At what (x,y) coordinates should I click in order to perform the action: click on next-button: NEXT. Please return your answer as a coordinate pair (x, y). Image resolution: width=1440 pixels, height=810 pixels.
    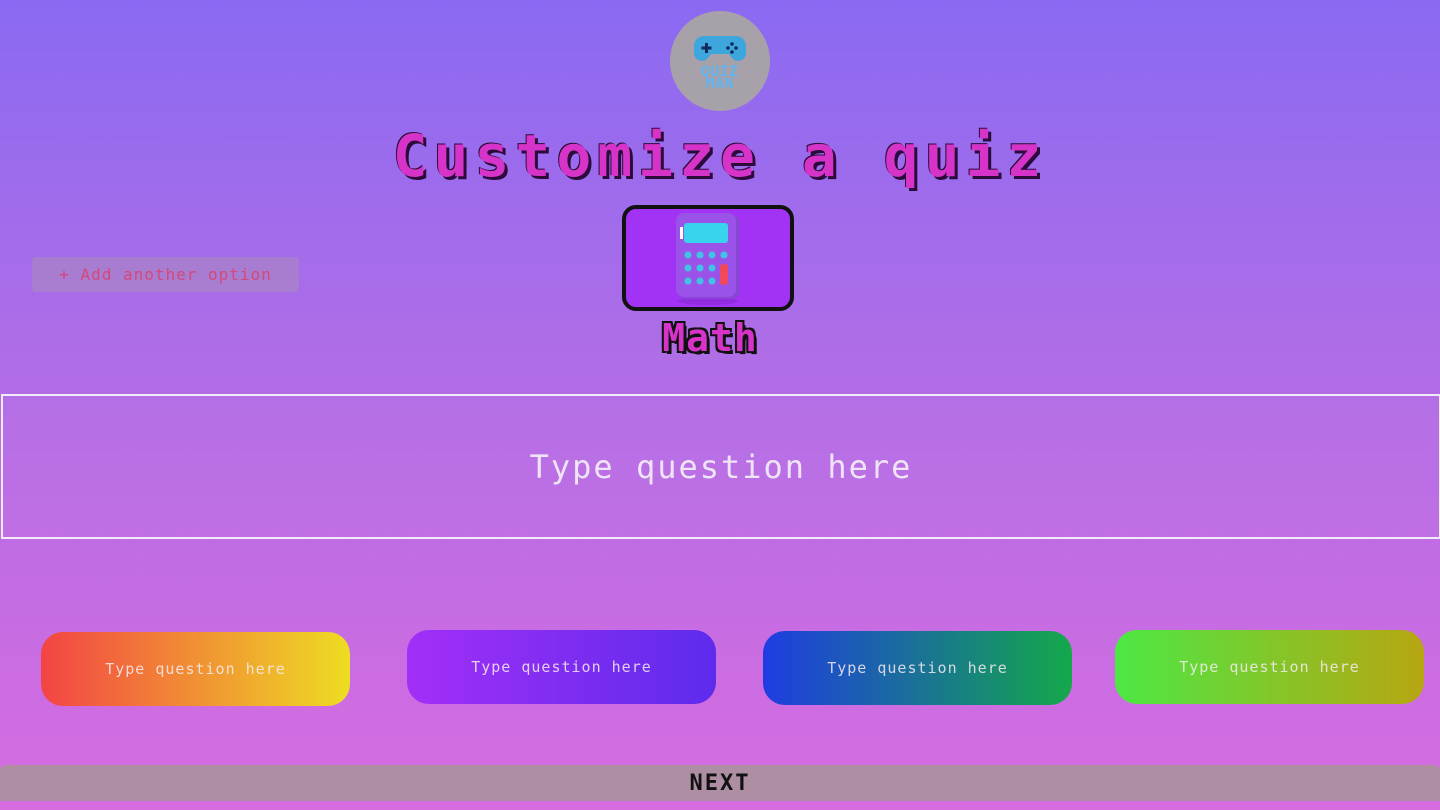
    Looking at the image, I should click on (720, 783).